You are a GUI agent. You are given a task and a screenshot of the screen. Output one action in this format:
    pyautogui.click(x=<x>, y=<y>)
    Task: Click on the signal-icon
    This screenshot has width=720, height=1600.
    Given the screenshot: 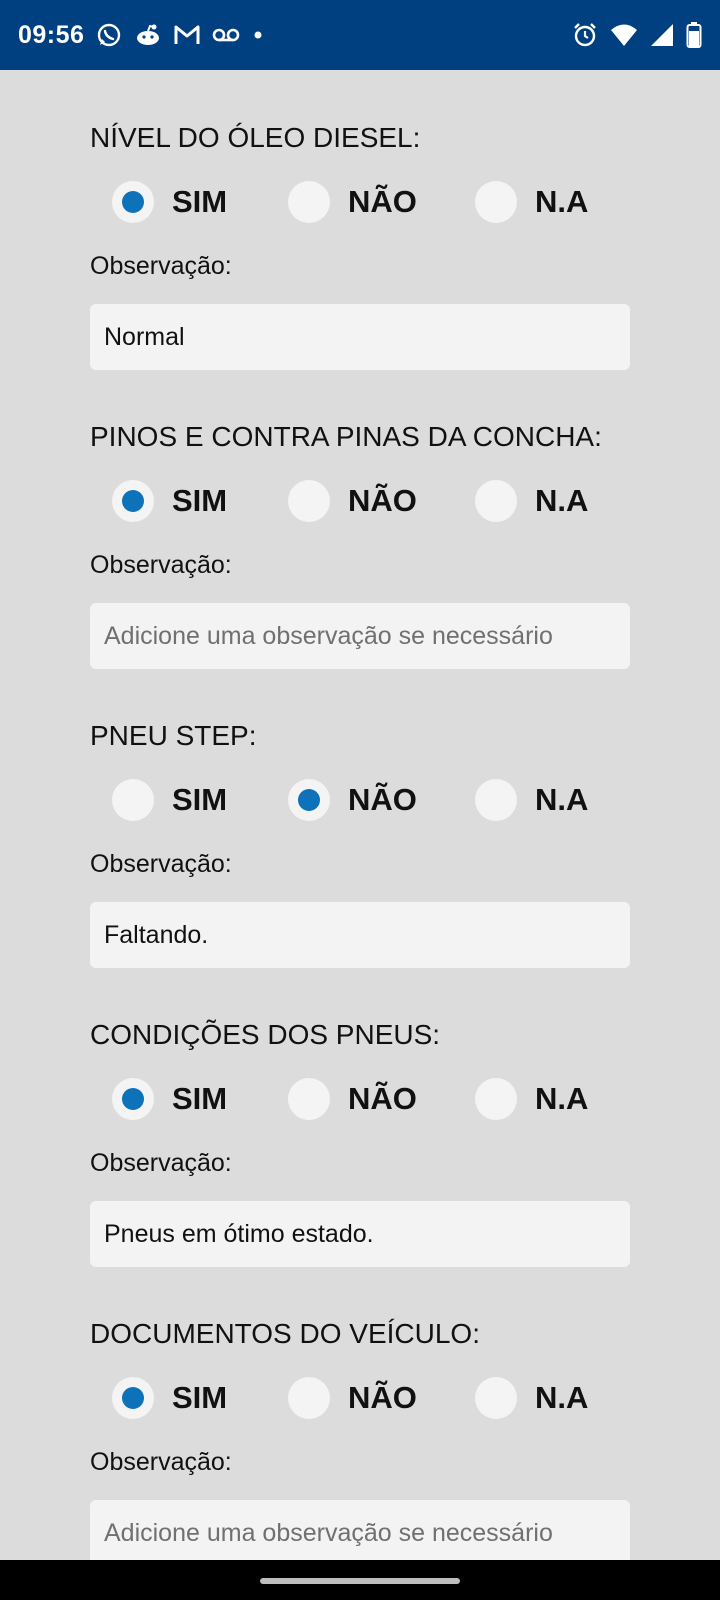 What is the action you would take?
    pyautogui.click(x=662, y=35)
    